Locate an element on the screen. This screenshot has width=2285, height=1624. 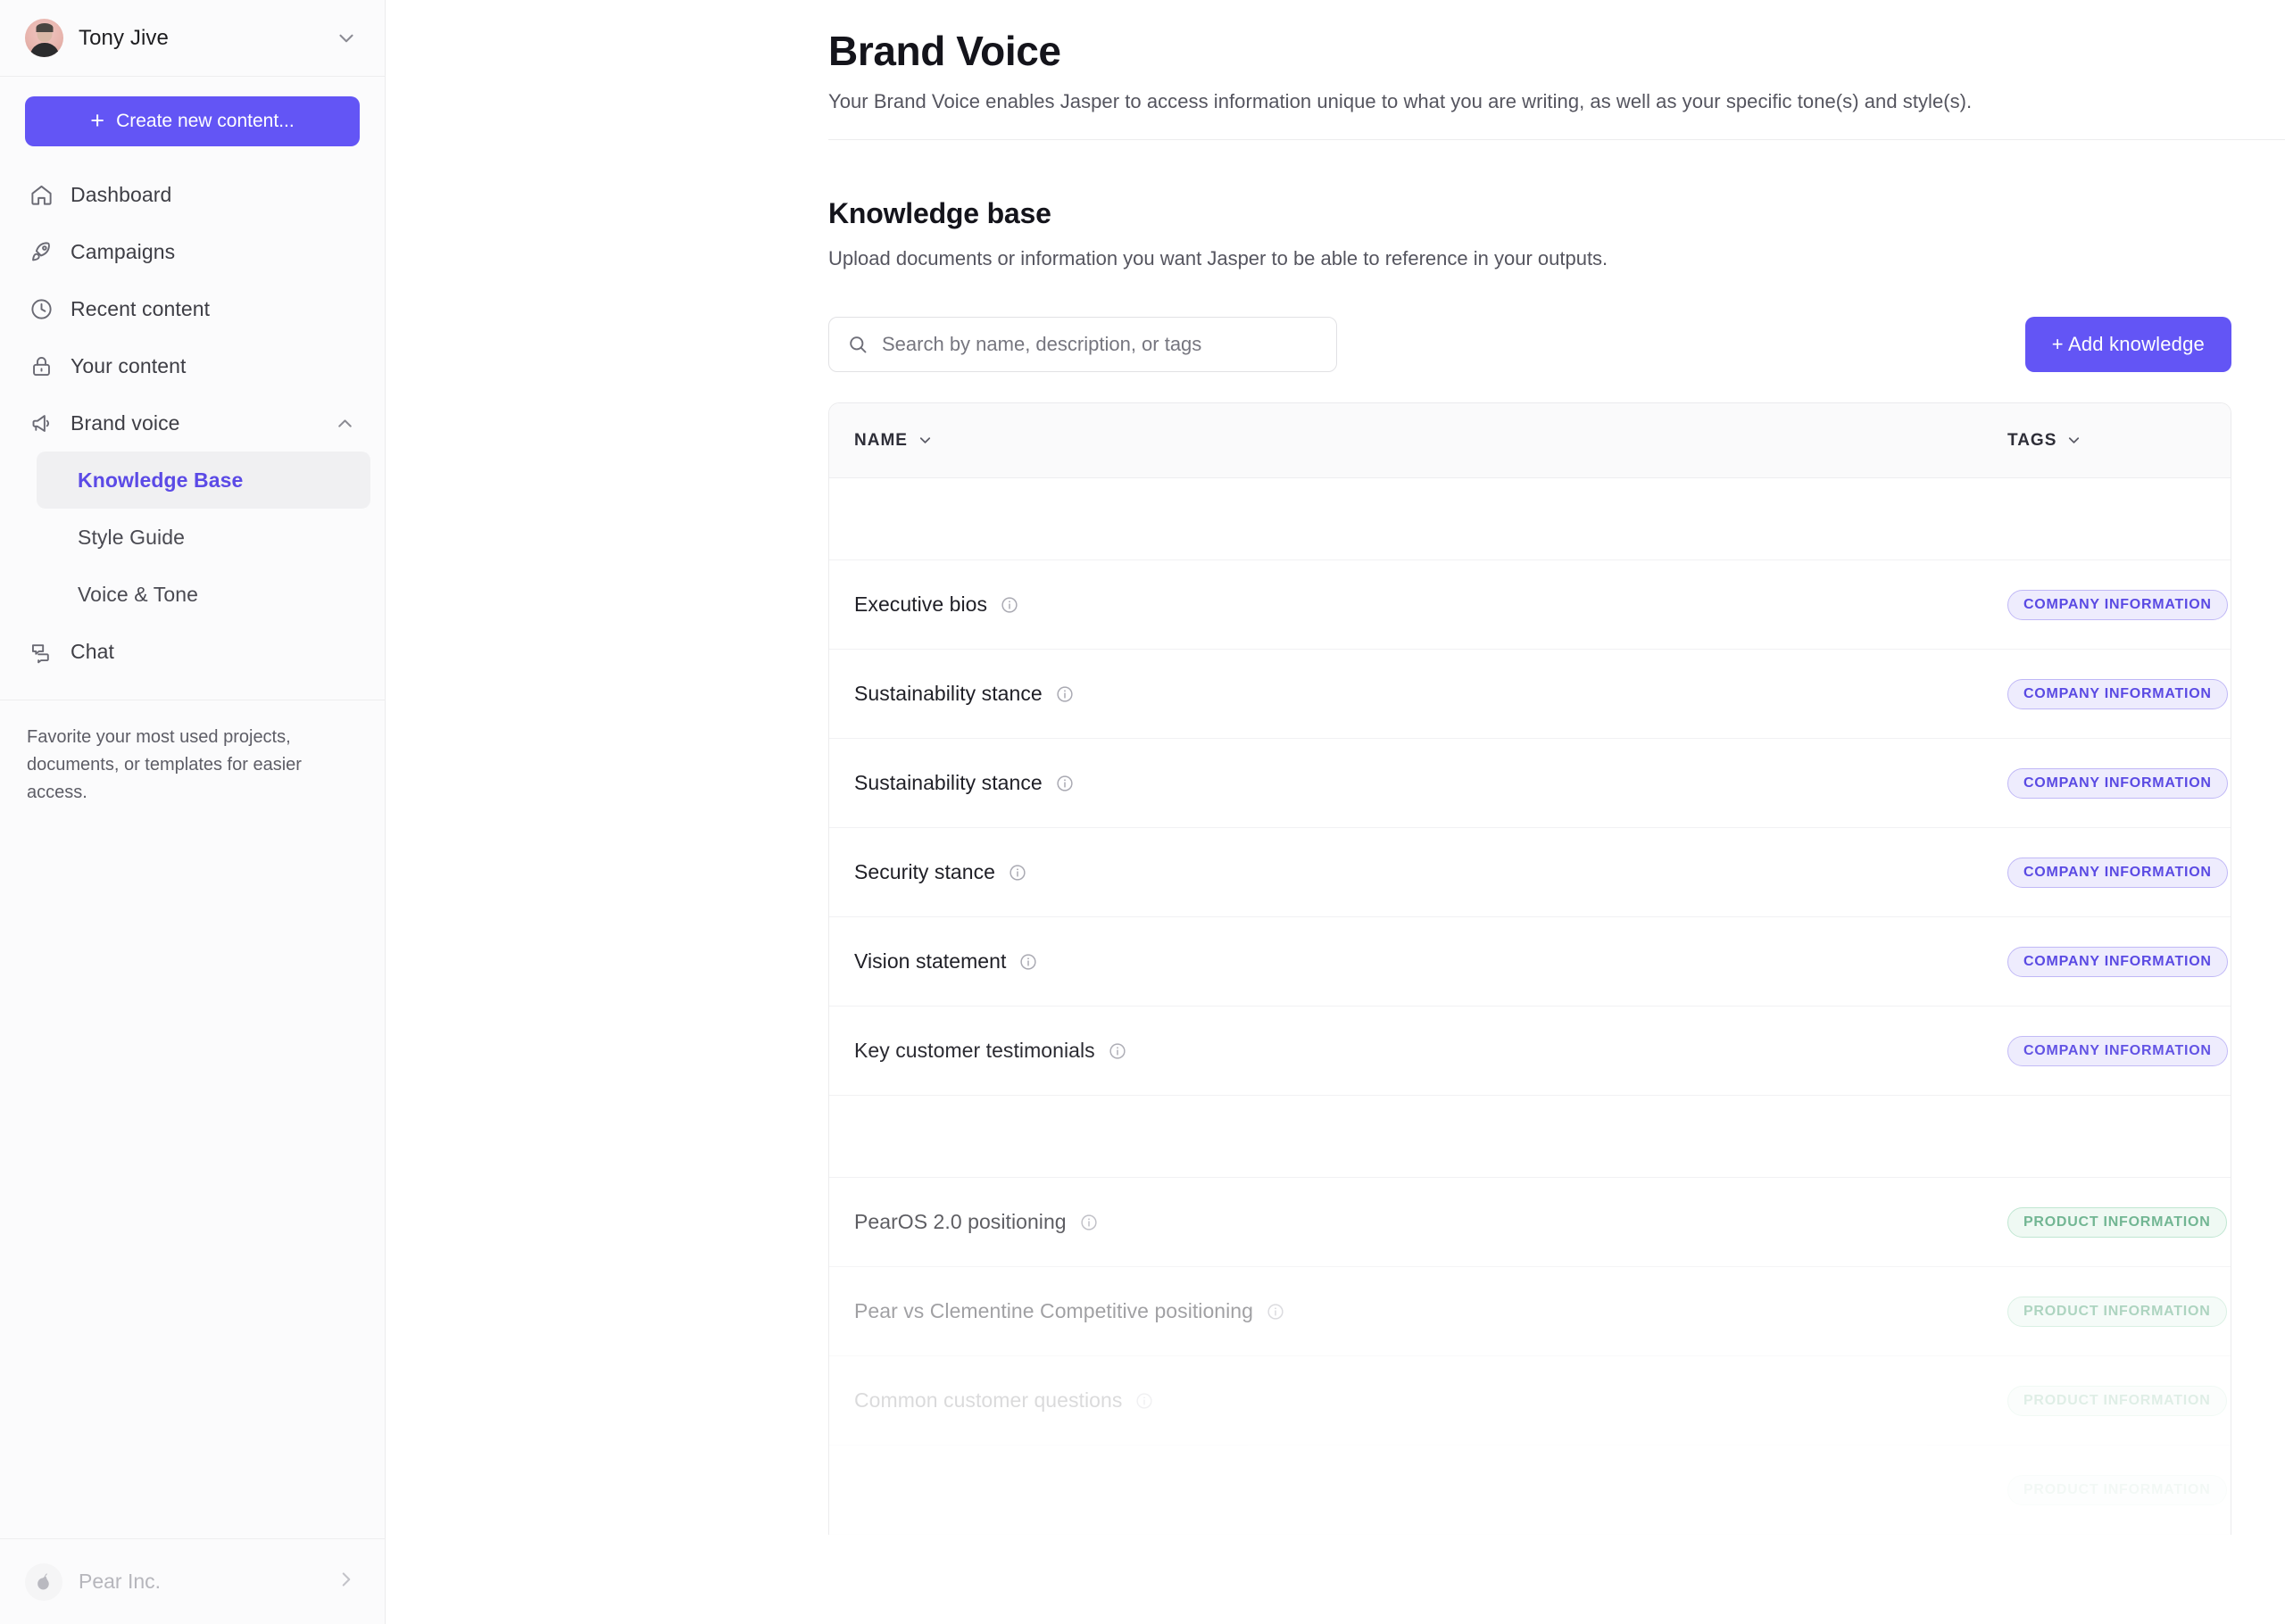
sidebar-item-your-content: Your content is located at coordinates (192, 365).